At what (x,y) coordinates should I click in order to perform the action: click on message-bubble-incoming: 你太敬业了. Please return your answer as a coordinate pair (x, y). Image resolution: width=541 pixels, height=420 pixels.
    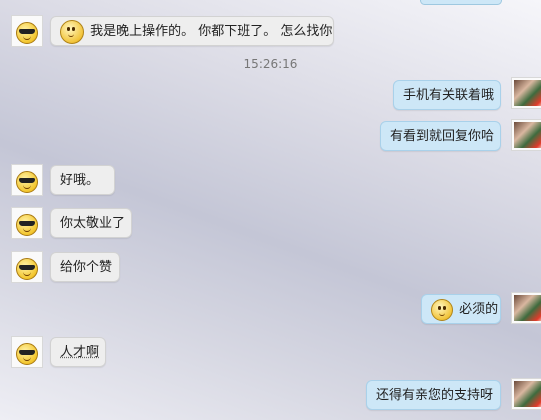
    Looking at the image, I should click on (91, 223).